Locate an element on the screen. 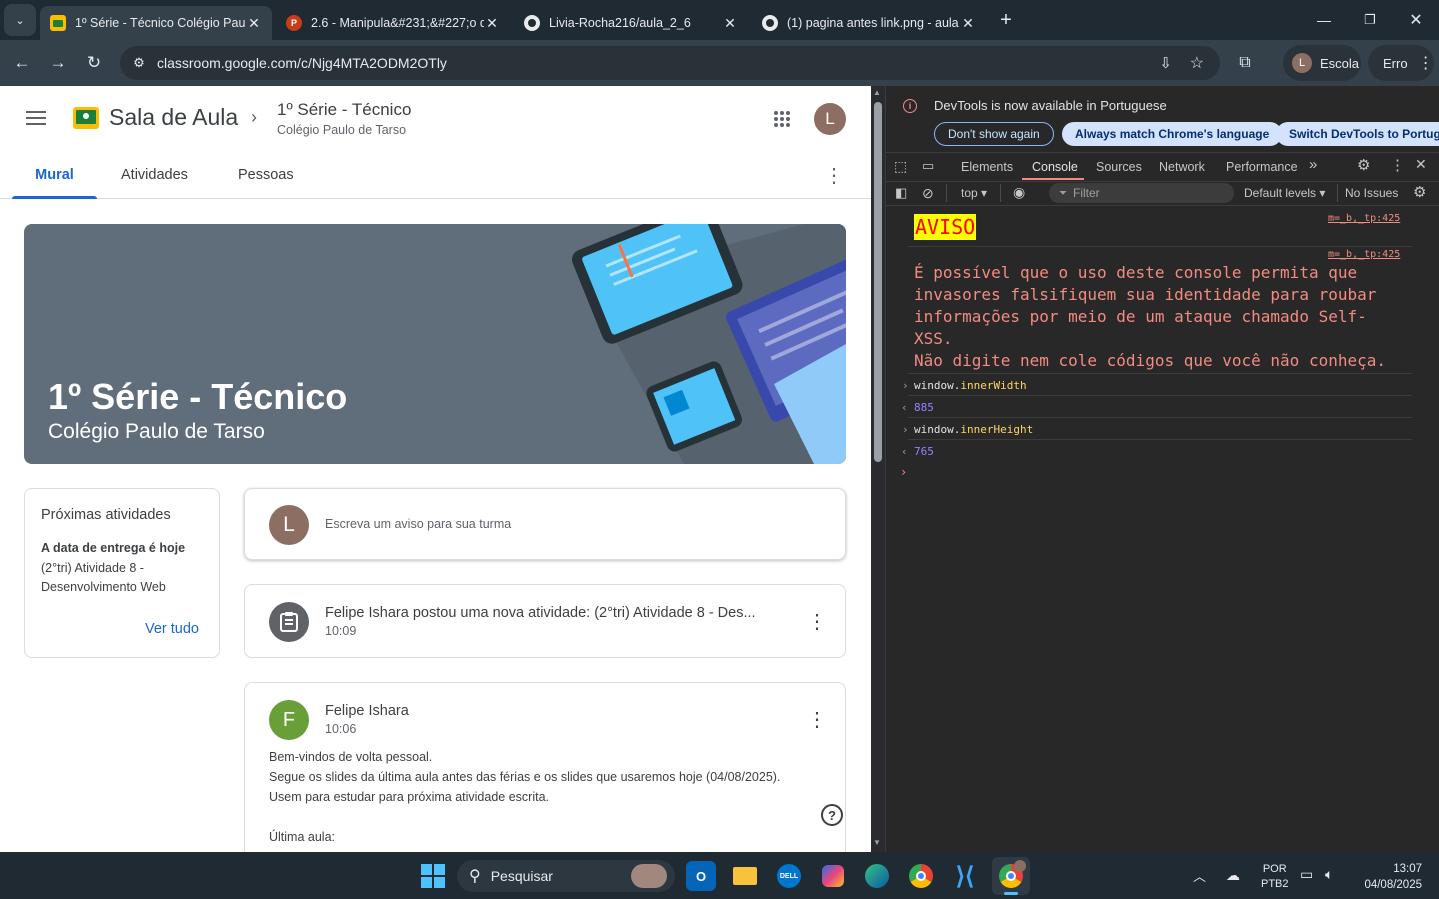 The image size is (1439, 899). app-name: Sala de Aula is located at coordinates (173, 117).